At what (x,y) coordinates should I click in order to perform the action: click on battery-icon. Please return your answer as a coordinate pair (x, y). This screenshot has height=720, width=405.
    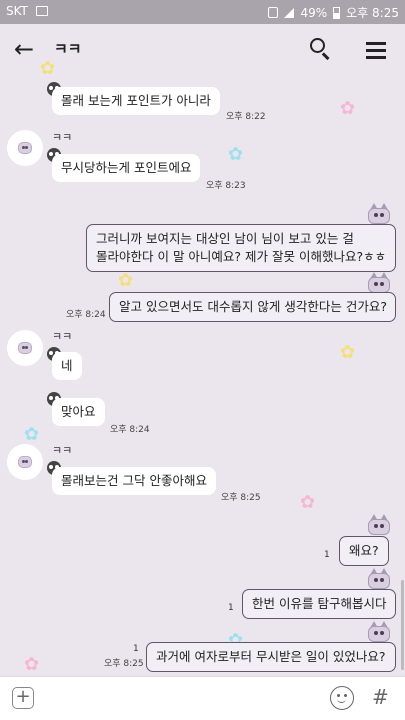
    Looking at the image, I should click on (337, 12).